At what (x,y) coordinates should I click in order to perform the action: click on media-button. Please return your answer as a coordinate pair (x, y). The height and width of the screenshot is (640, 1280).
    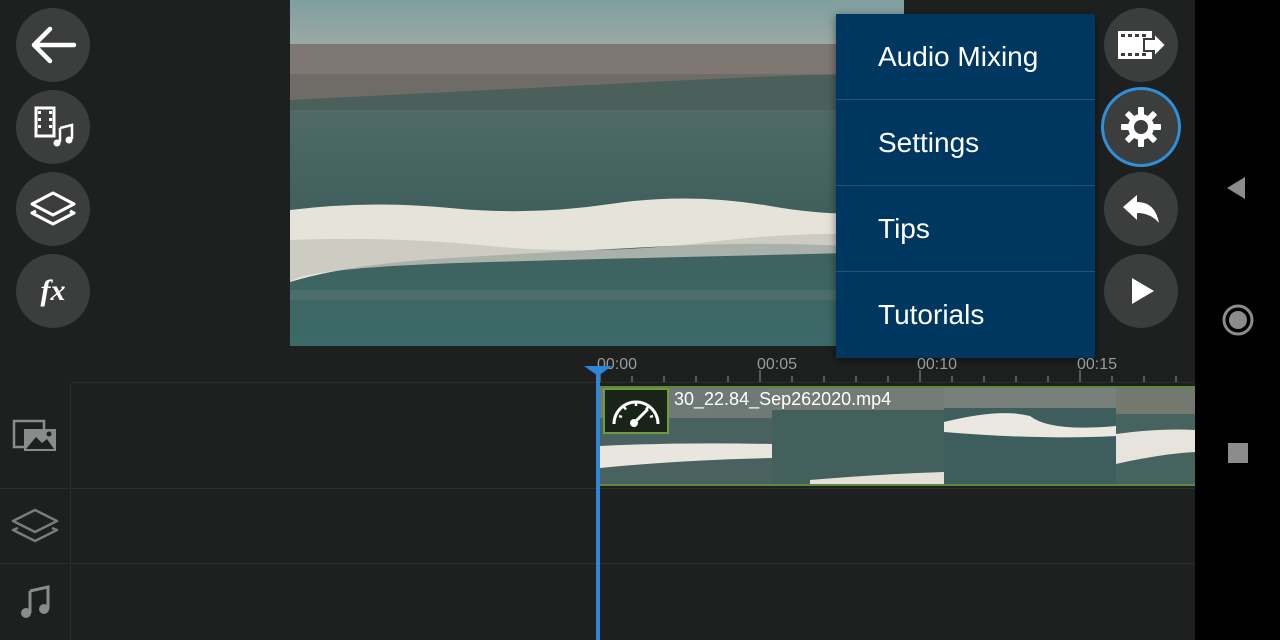
    Looking at the image, I should click on (53, 127).